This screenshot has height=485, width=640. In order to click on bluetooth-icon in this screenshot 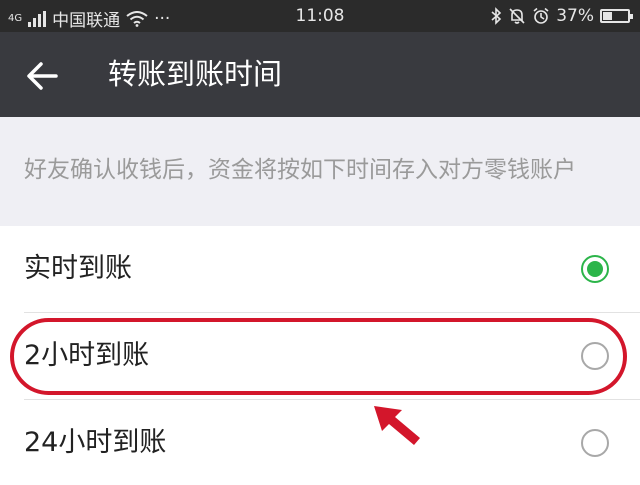, I will do `click(496, 16)`.